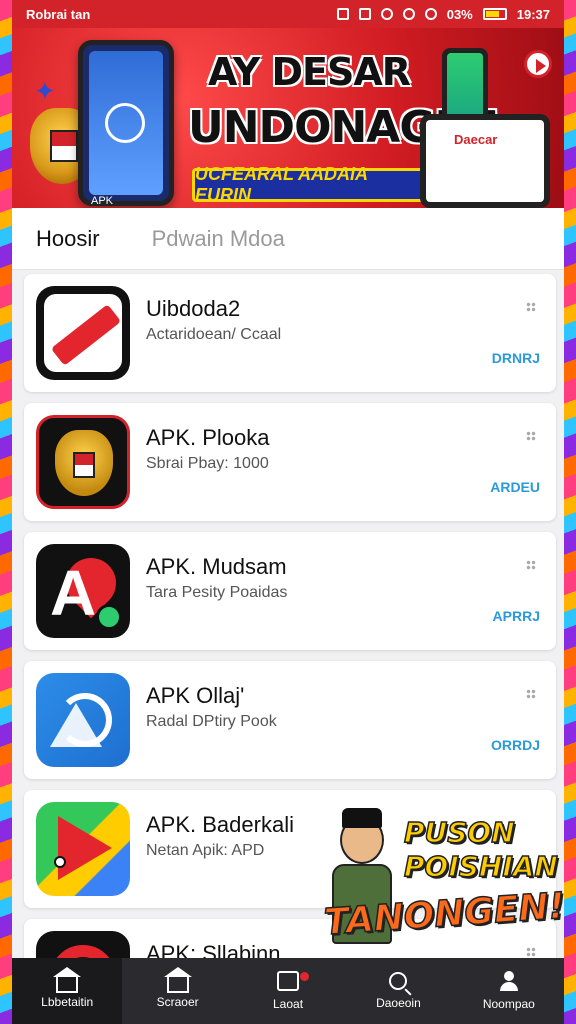  What do you see at coordinates (220, 824) in the screenshot?
I see `app-name: APK. Baderkali` at bounding box center [220, 824].